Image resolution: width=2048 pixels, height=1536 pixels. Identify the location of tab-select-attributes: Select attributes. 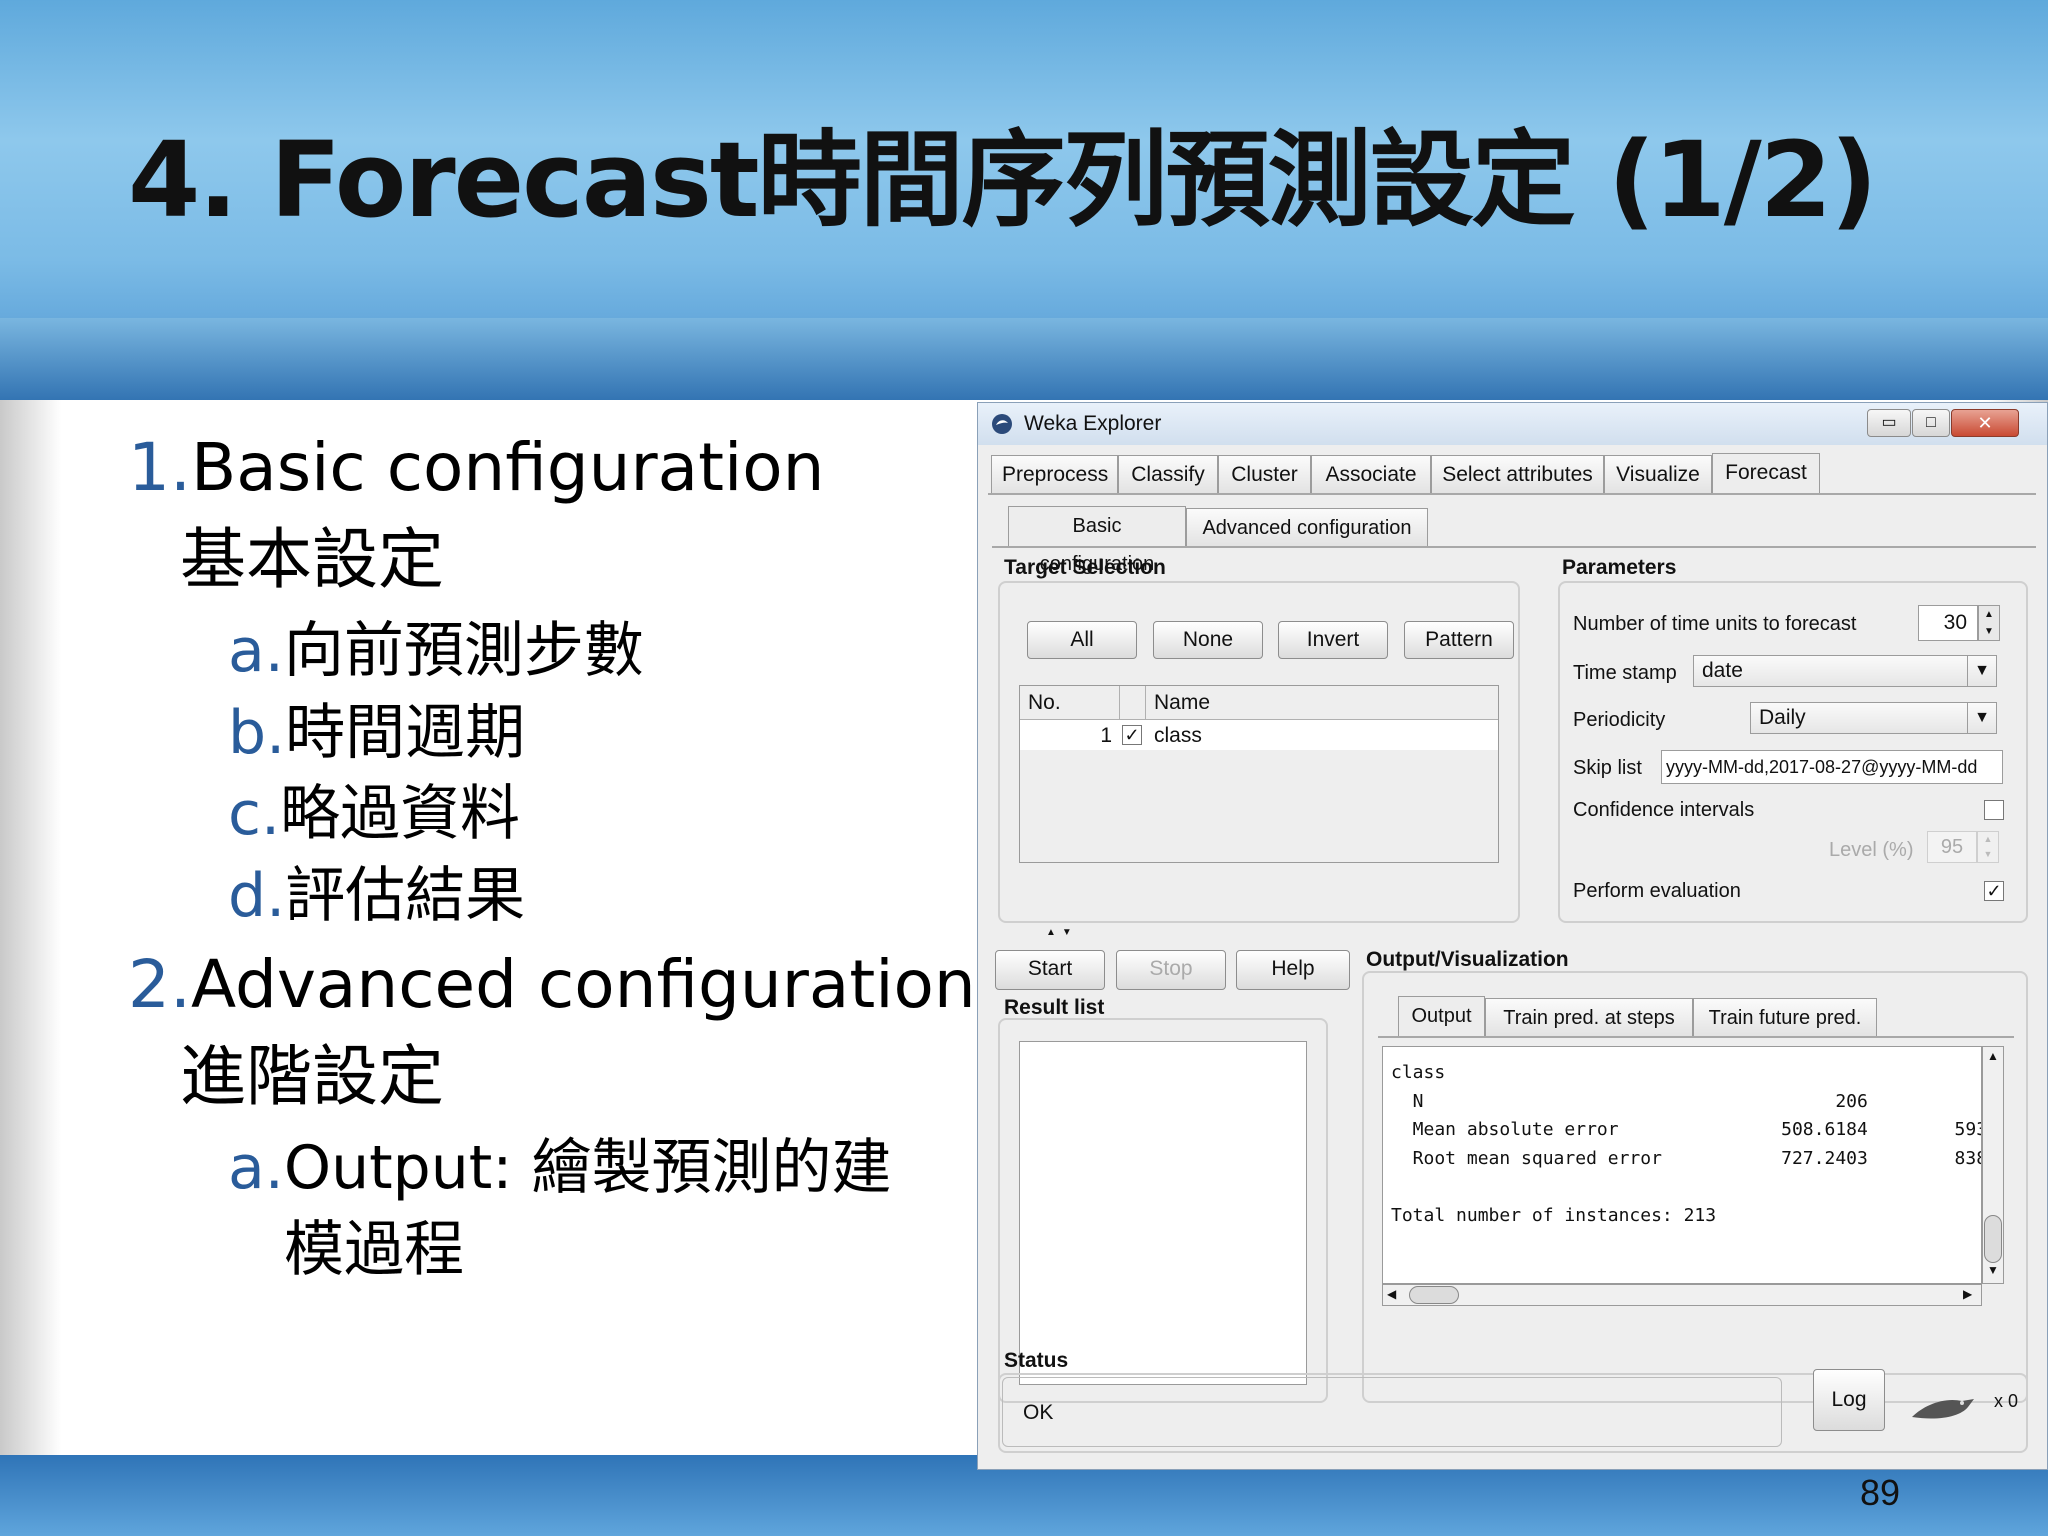
(1517, 474).